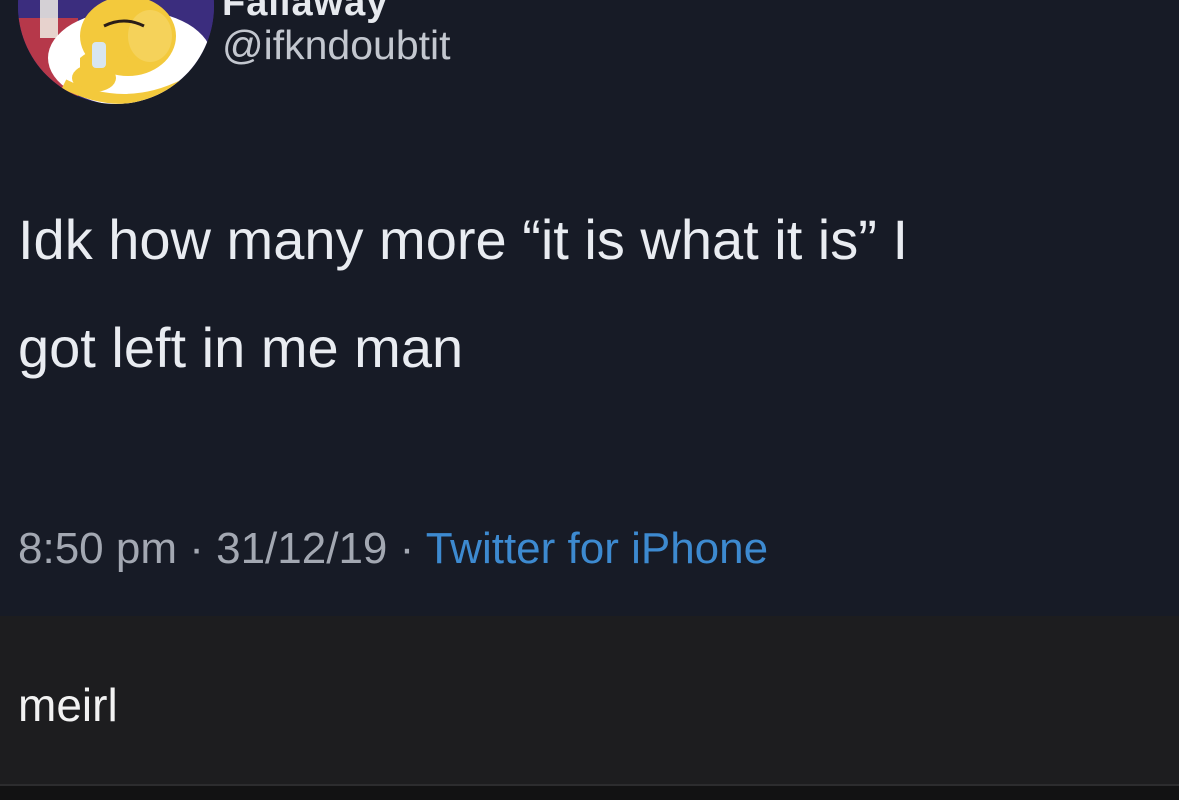 The image size is (1179, 800). I want to click on tweet-source-link: Twitter for iPhone, so click(597, 548).